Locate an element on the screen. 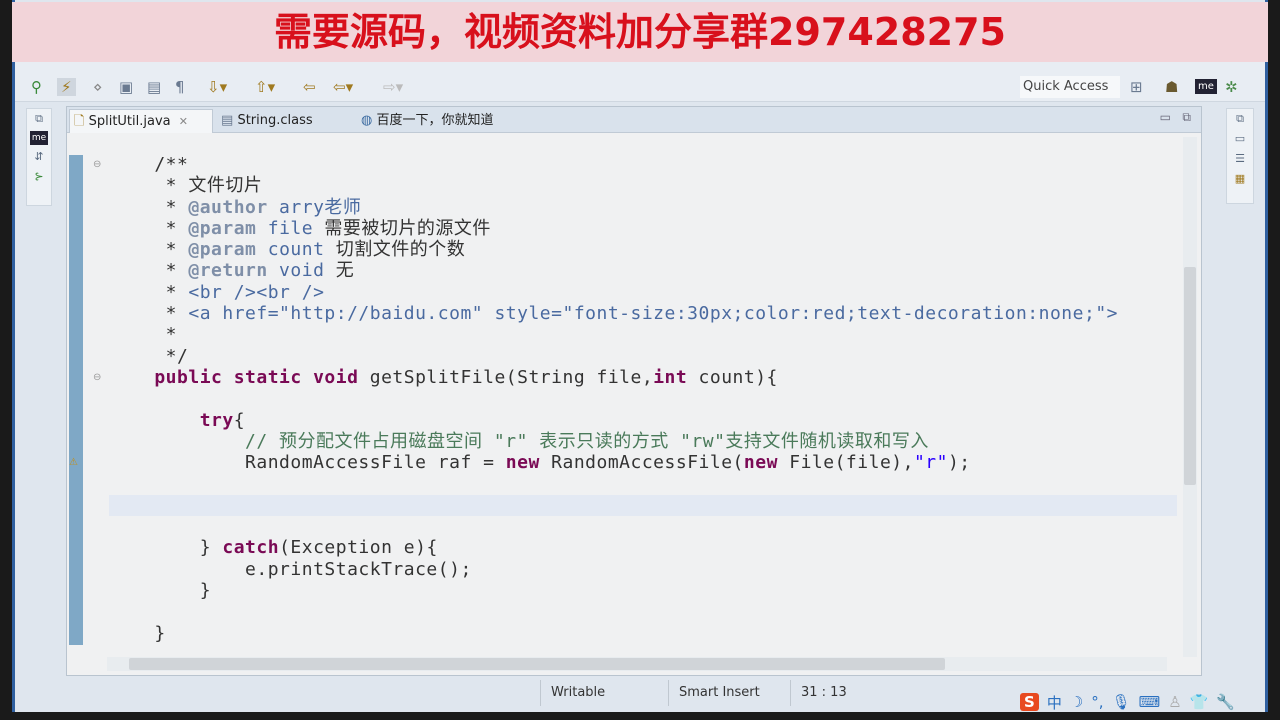 This screenshot has width=1280, height=720. tab-splitutil-java: 🗋 SplitUtil.java ✕ is located at coordinates (141, 121).